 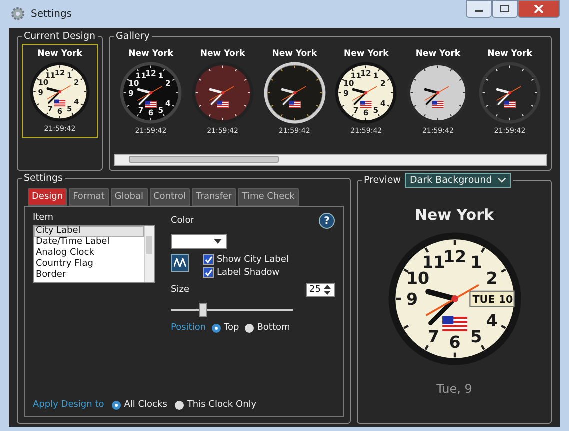 What do you see at coordinates (505, 300) in the screenshot?
I see `date-text: 10` at bounding box center [505, 300].